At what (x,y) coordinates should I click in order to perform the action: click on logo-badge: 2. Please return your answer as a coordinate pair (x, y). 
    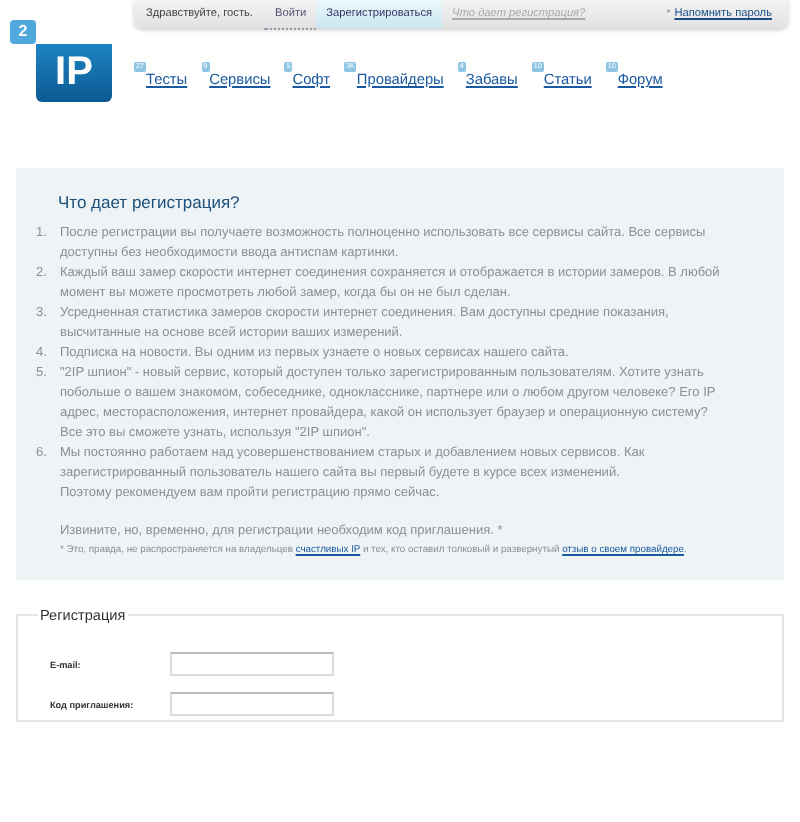
    Looking at the image, I should click on (23, 32).